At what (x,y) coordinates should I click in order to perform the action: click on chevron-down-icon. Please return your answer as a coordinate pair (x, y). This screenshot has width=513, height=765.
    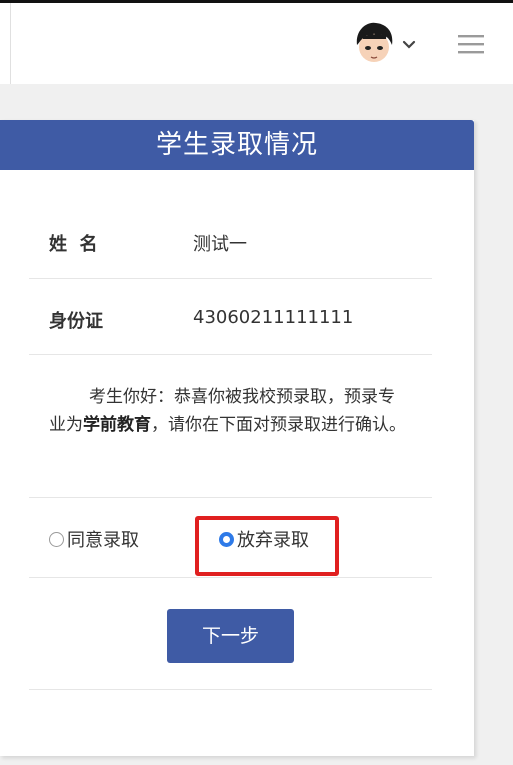
    Looking at the image, I should click on (409, 45).